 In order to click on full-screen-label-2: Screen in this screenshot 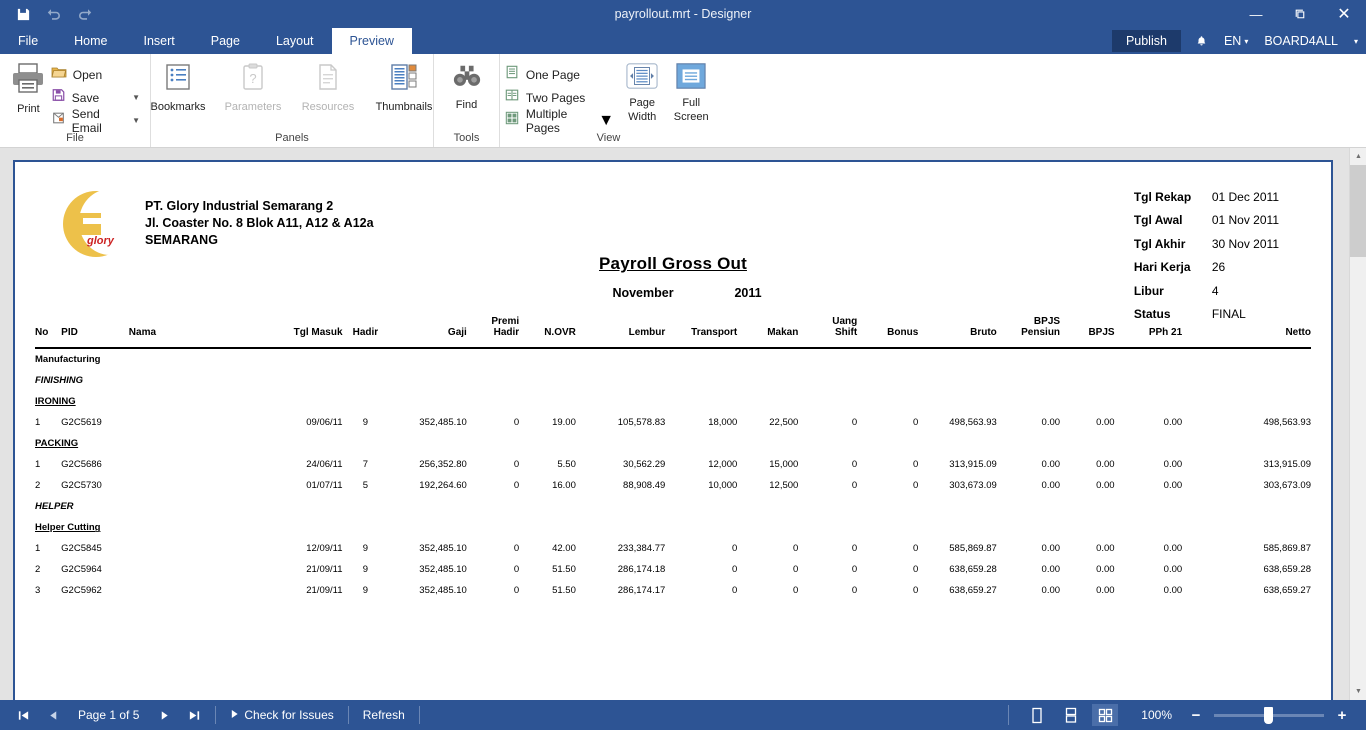, I will do `click(691, 117)`.